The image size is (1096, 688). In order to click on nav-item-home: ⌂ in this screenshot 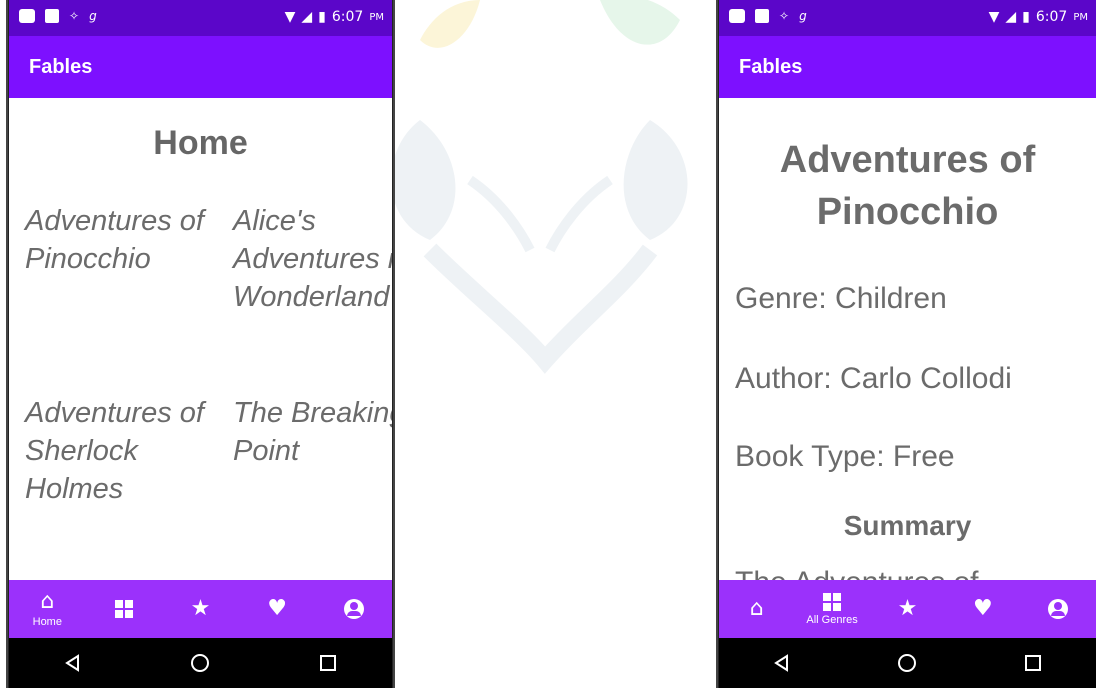, I will do `click(757, 609)`.